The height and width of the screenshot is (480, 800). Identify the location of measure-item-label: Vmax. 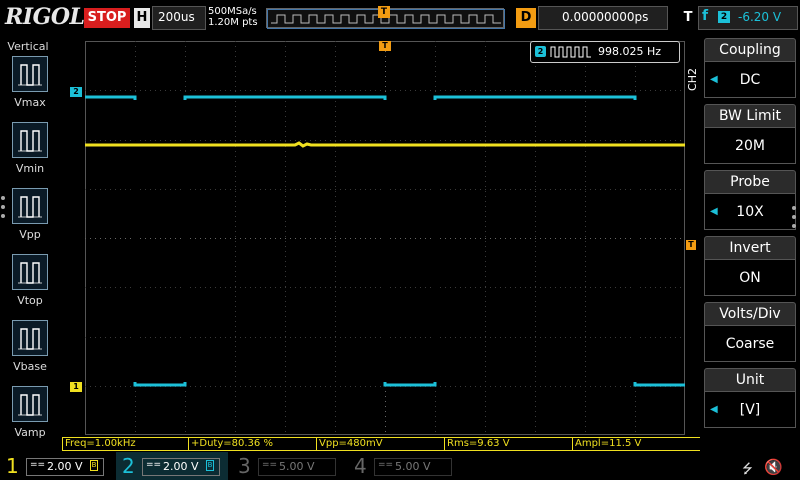
(30, 102).